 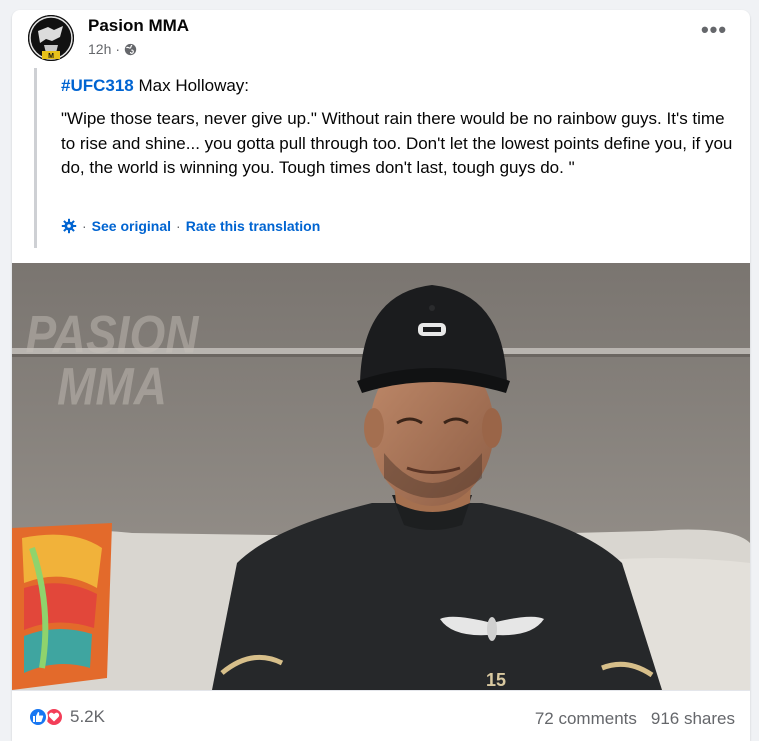 I want to click on like-icon, so click(x=38, y=717).